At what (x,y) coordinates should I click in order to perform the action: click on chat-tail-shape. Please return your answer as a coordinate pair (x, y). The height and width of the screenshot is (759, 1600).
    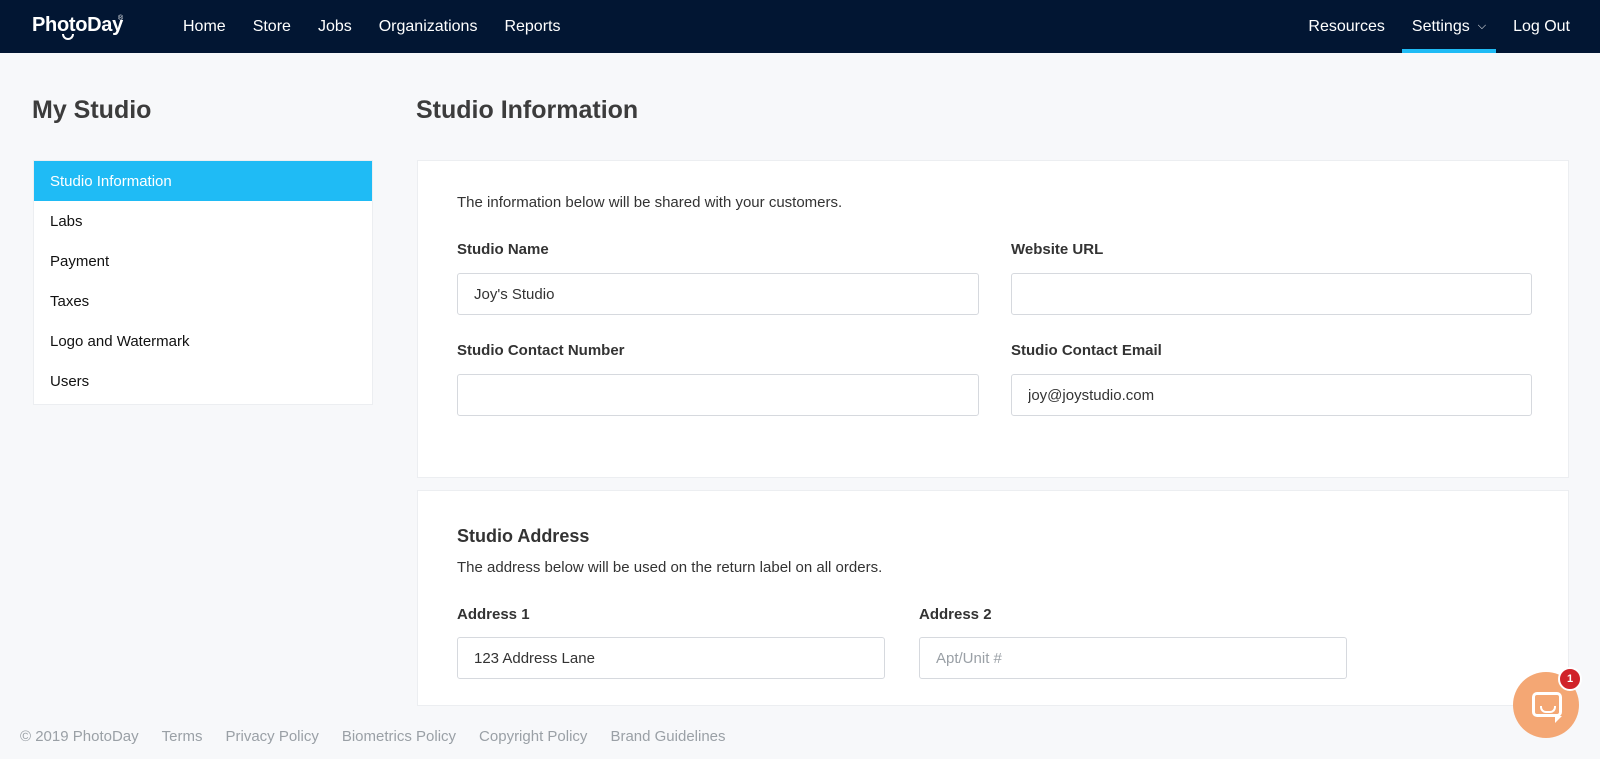
    Looking at the image, I should click on (1558, 719).